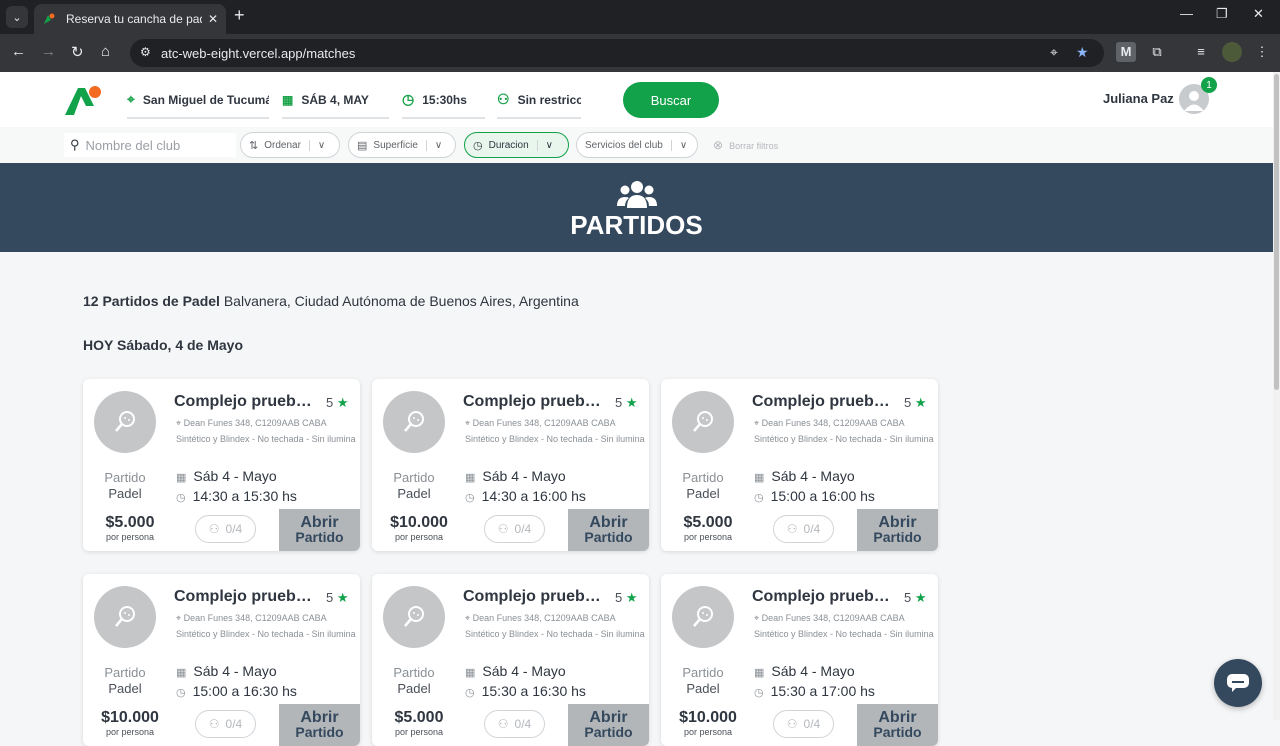 Image resolution: width=1280 pixels, height=746 pixels. What do you see at coordinates (213, 19) in the screenshot?
I see `tab-close-icon: ✕` at bounding box center [213, 19].